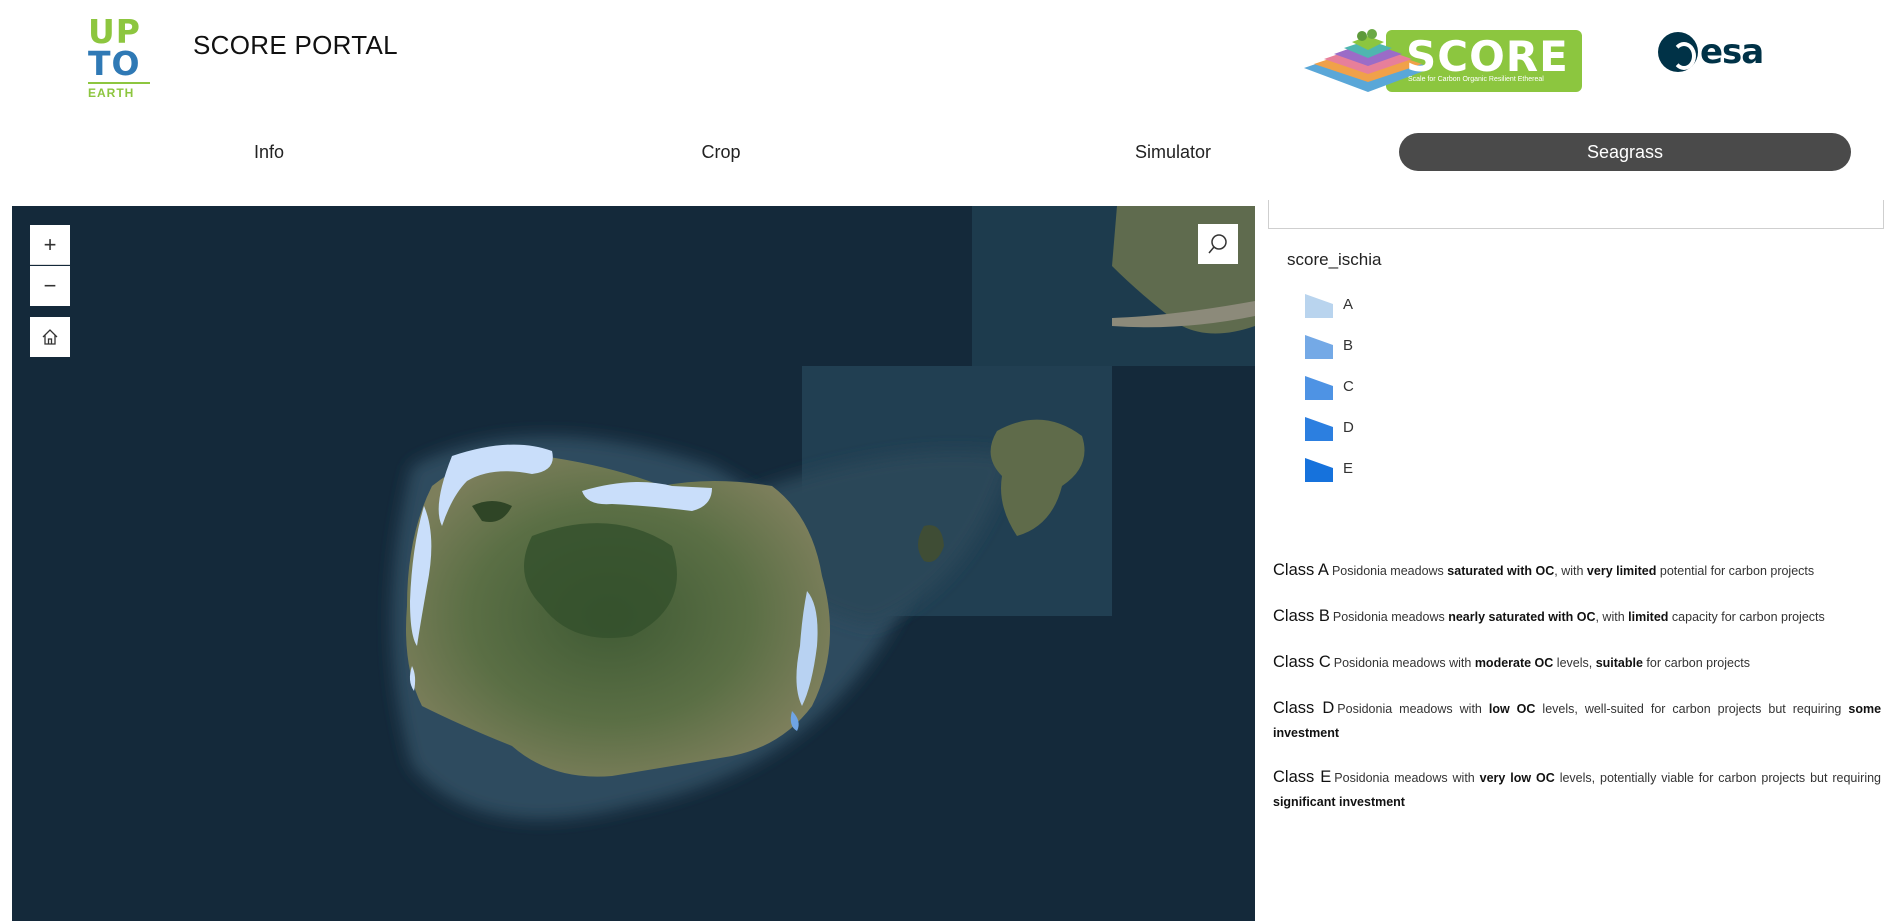 The height and width of the screenshot is (921, 1891). I want to click on layer-name: score_ischia, so click(1334, 259).